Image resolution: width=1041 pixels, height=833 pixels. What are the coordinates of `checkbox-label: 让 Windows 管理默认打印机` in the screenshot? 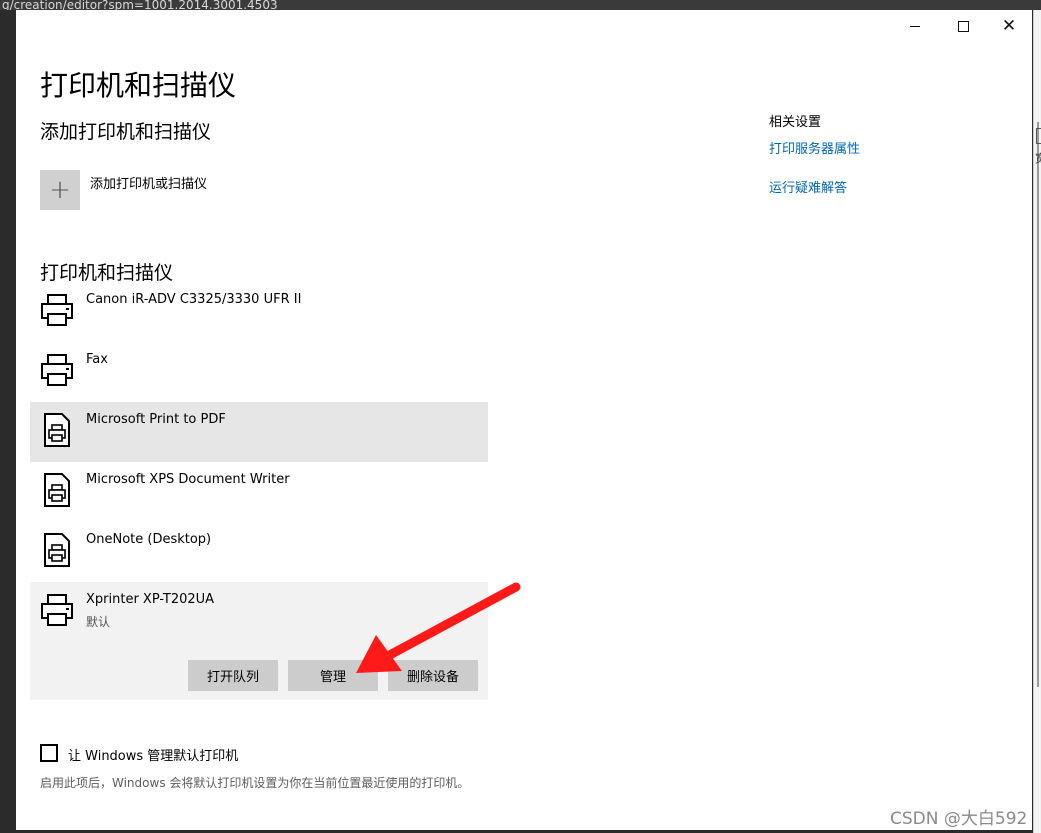 It's located at (153, 754).